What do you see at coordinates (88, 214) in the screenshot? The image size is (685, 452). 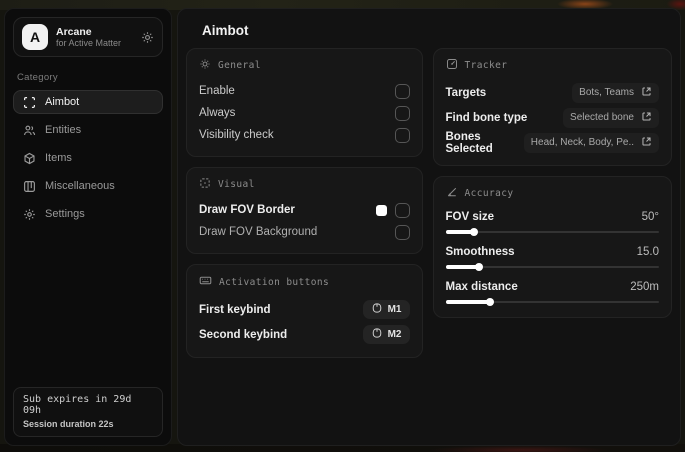 I see `sidebar-item-settings: Settings` at bounding box center [88, 214].